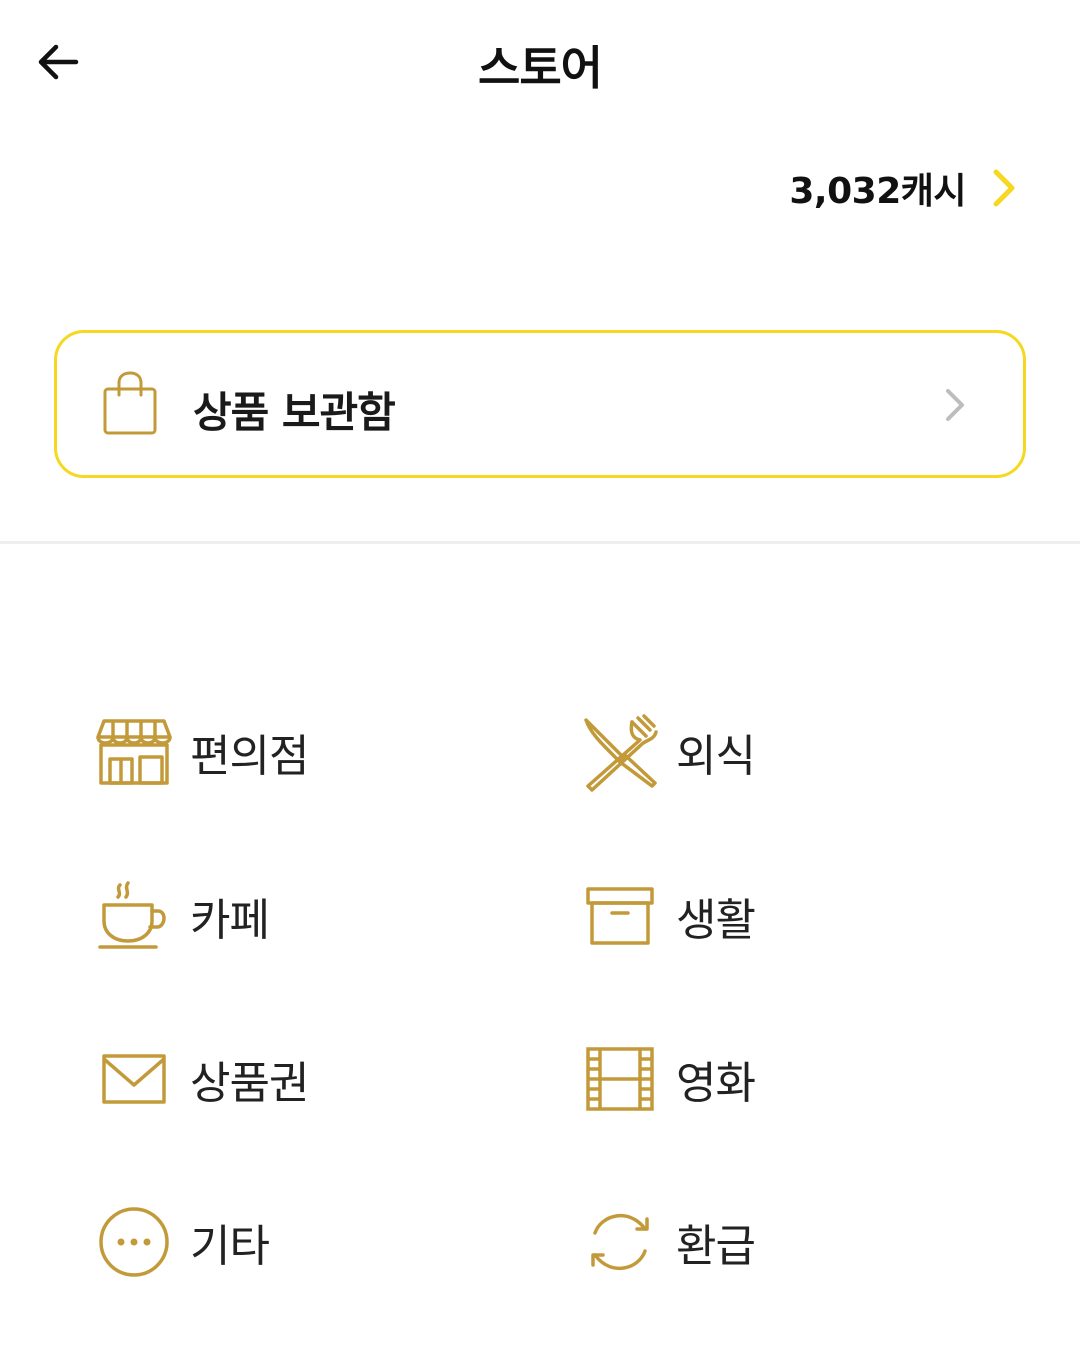 Image resolution: width=1080 pixels, height=1350 pixels. Describe the element at coordinates (716, 920) in the screenshot. I see `category-label: 생활` at that location.